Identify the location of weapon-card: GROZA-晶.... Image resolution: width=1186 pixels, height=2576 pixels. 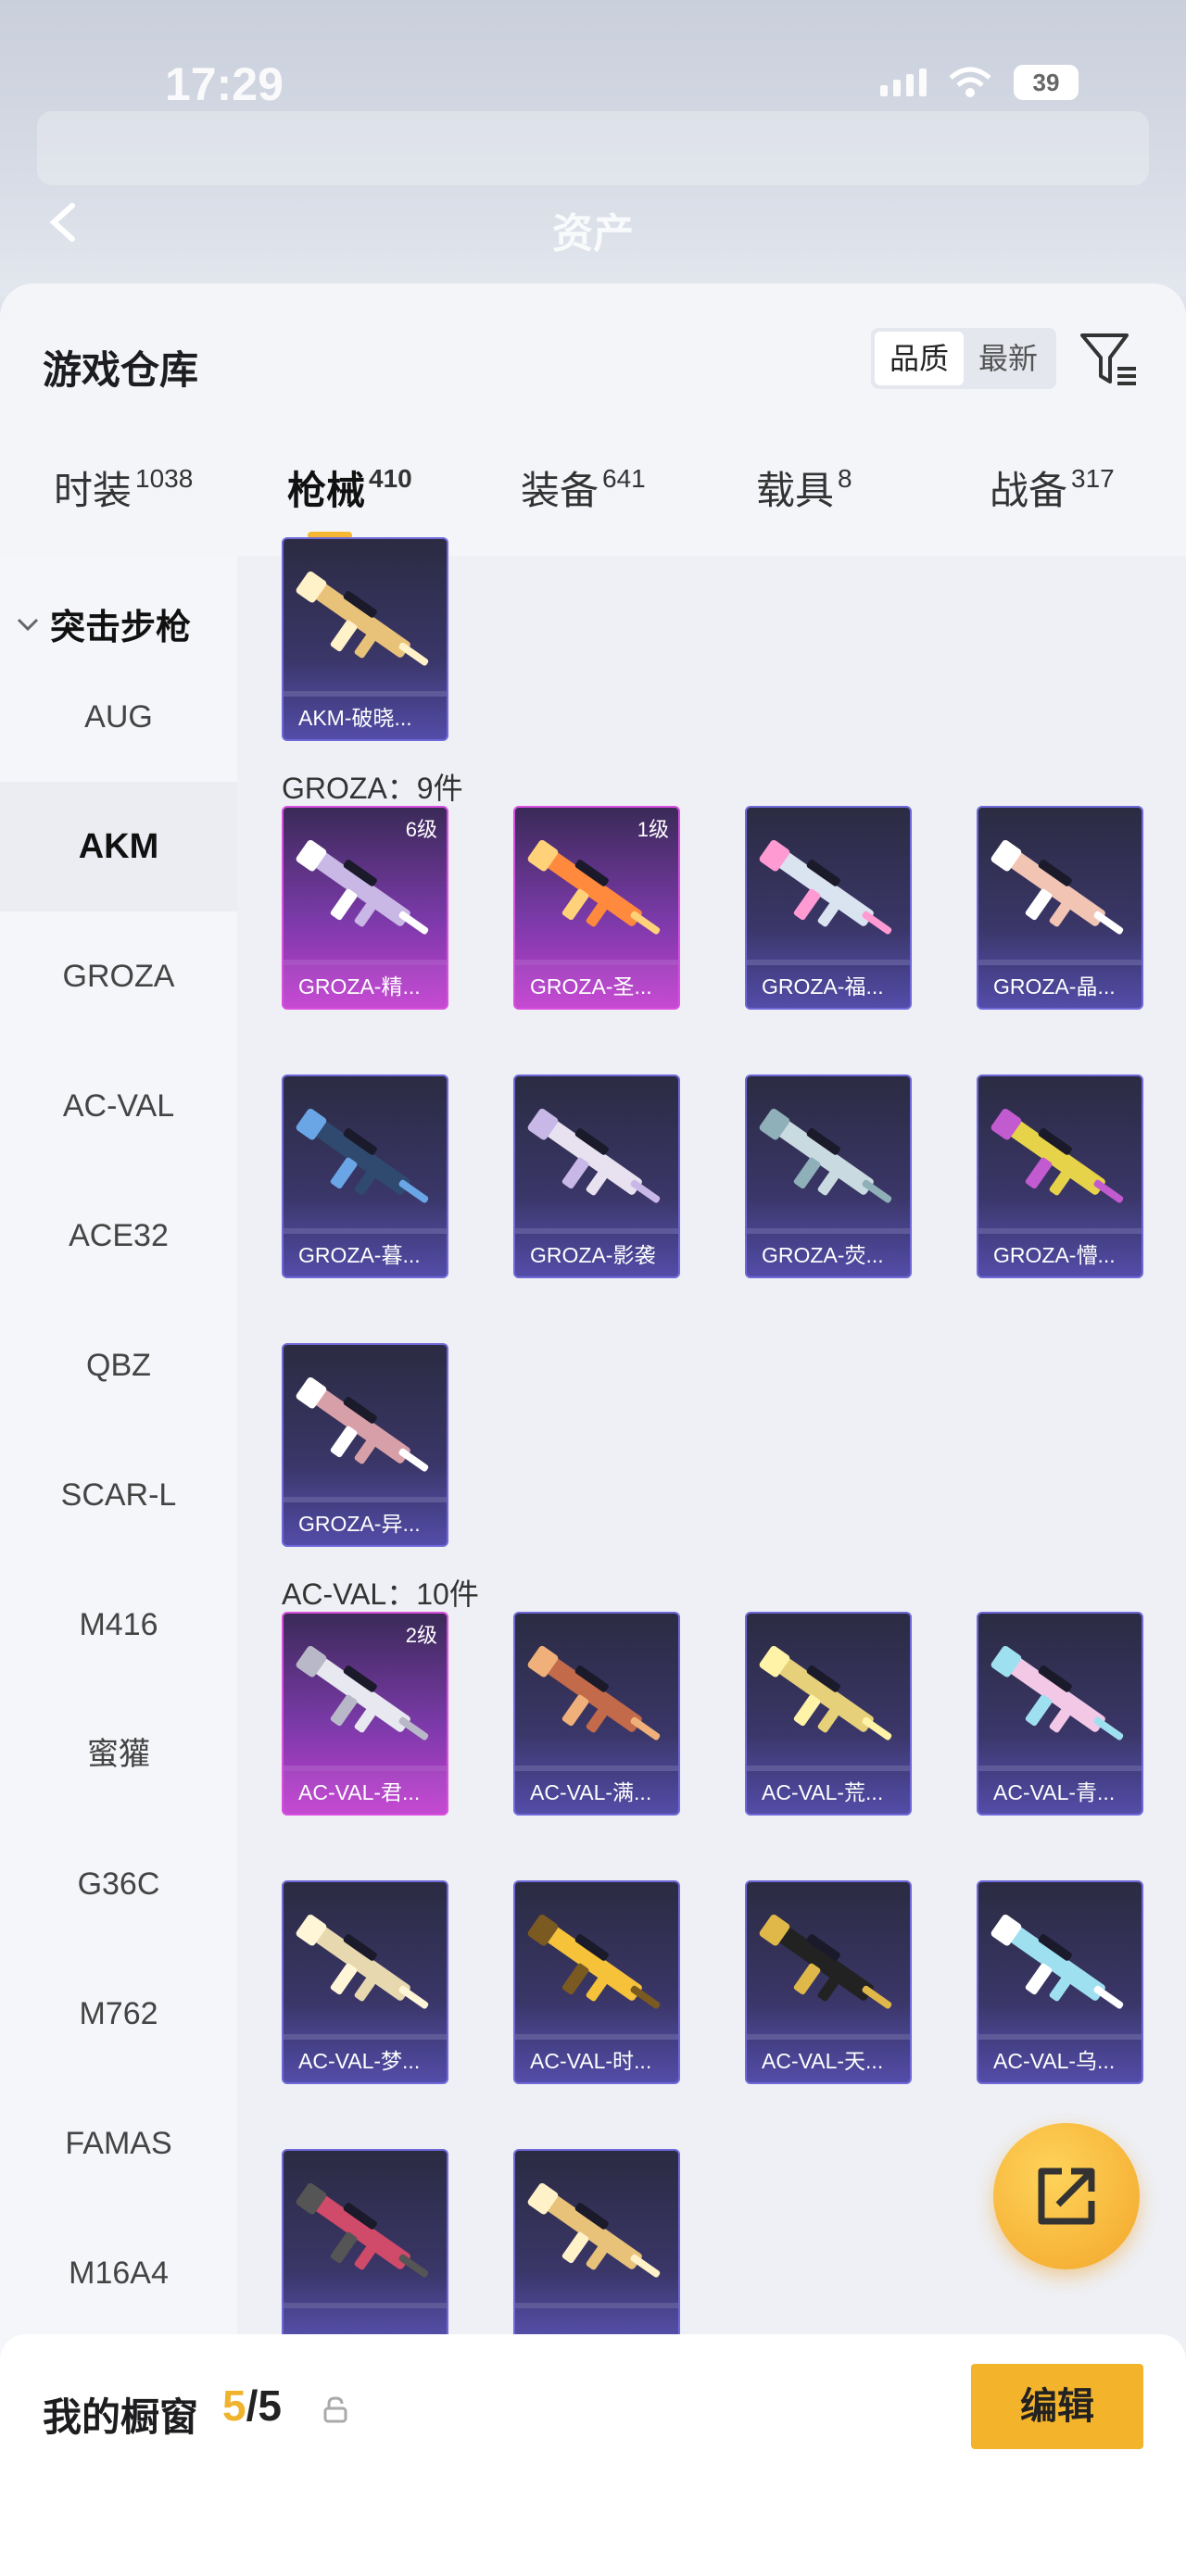
(1060, 908).